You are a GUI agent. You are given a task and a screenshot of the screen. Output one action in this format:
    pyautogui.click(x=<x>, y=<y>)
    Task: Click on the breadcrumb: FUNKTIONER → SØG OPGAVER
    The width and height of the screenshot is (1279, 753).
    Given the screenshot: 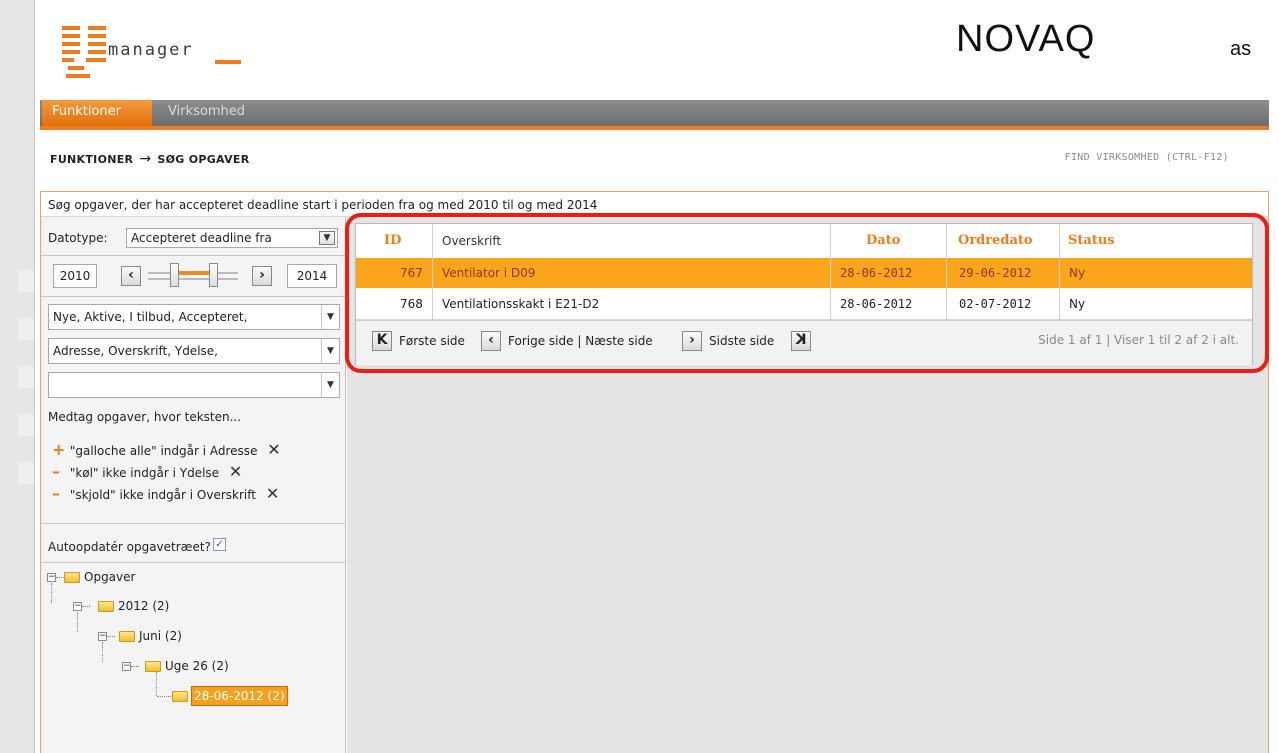 What is the action you would take?
    pyautogui.click(x=150, y=159)
    